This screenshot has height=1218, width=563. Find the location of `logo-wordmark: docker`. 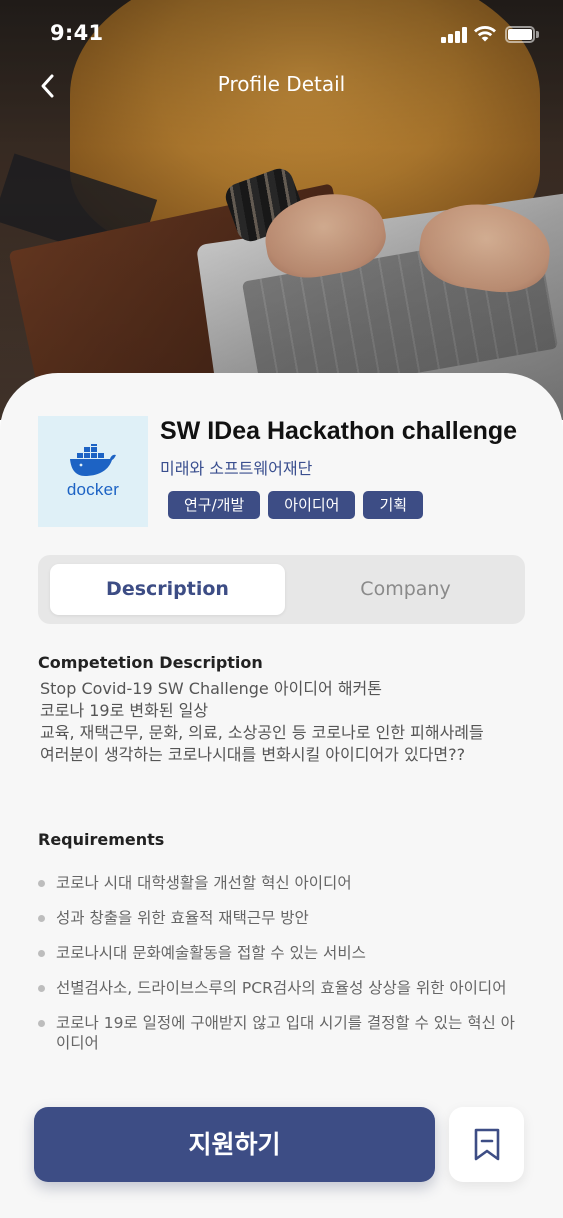

logo-wordmark: docker is located at coordinates (93, 489).